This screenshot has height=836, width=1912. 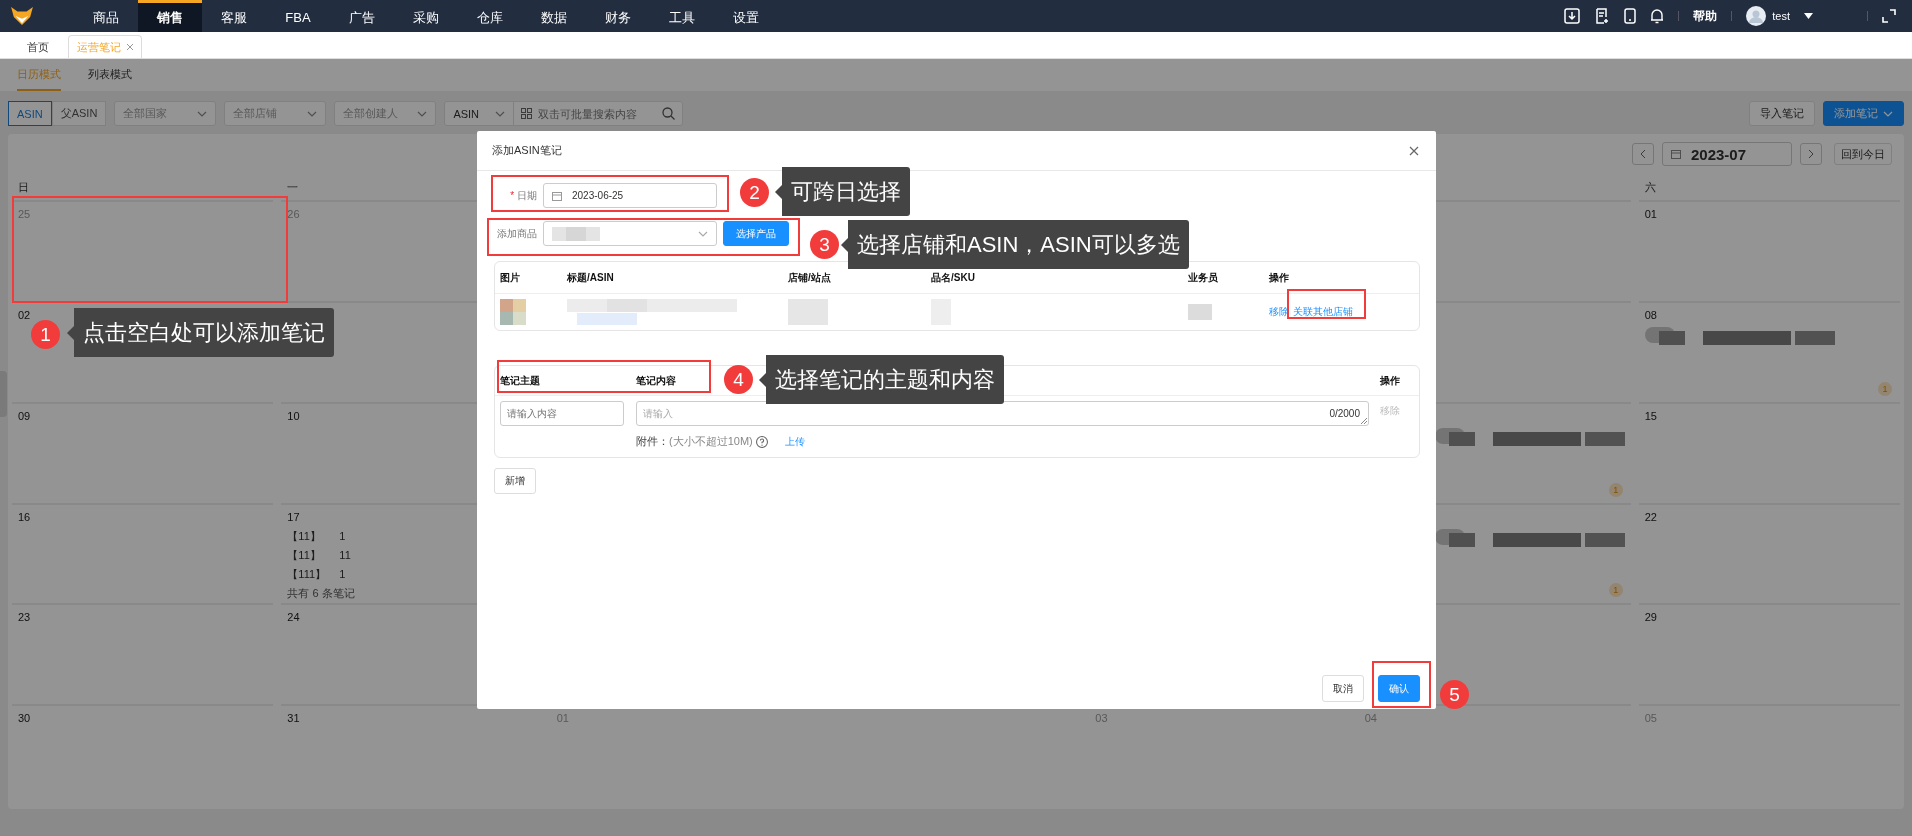 What do you see at coordinates (527, 113) in the screenshot?
I see `grid-icon` at bounding box center [527, 113].